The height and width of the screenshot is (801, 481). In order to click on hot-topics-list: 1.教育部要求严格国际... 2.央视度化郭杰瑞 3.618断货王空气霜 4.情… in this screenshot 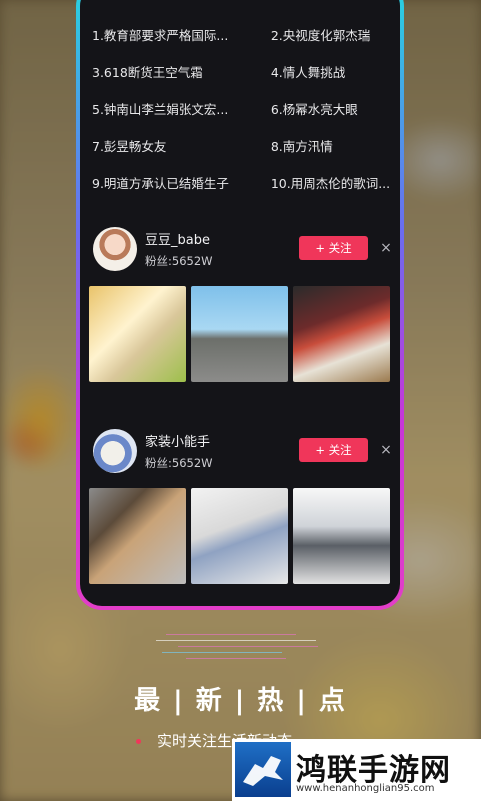, I will do `click(242, 108)`.